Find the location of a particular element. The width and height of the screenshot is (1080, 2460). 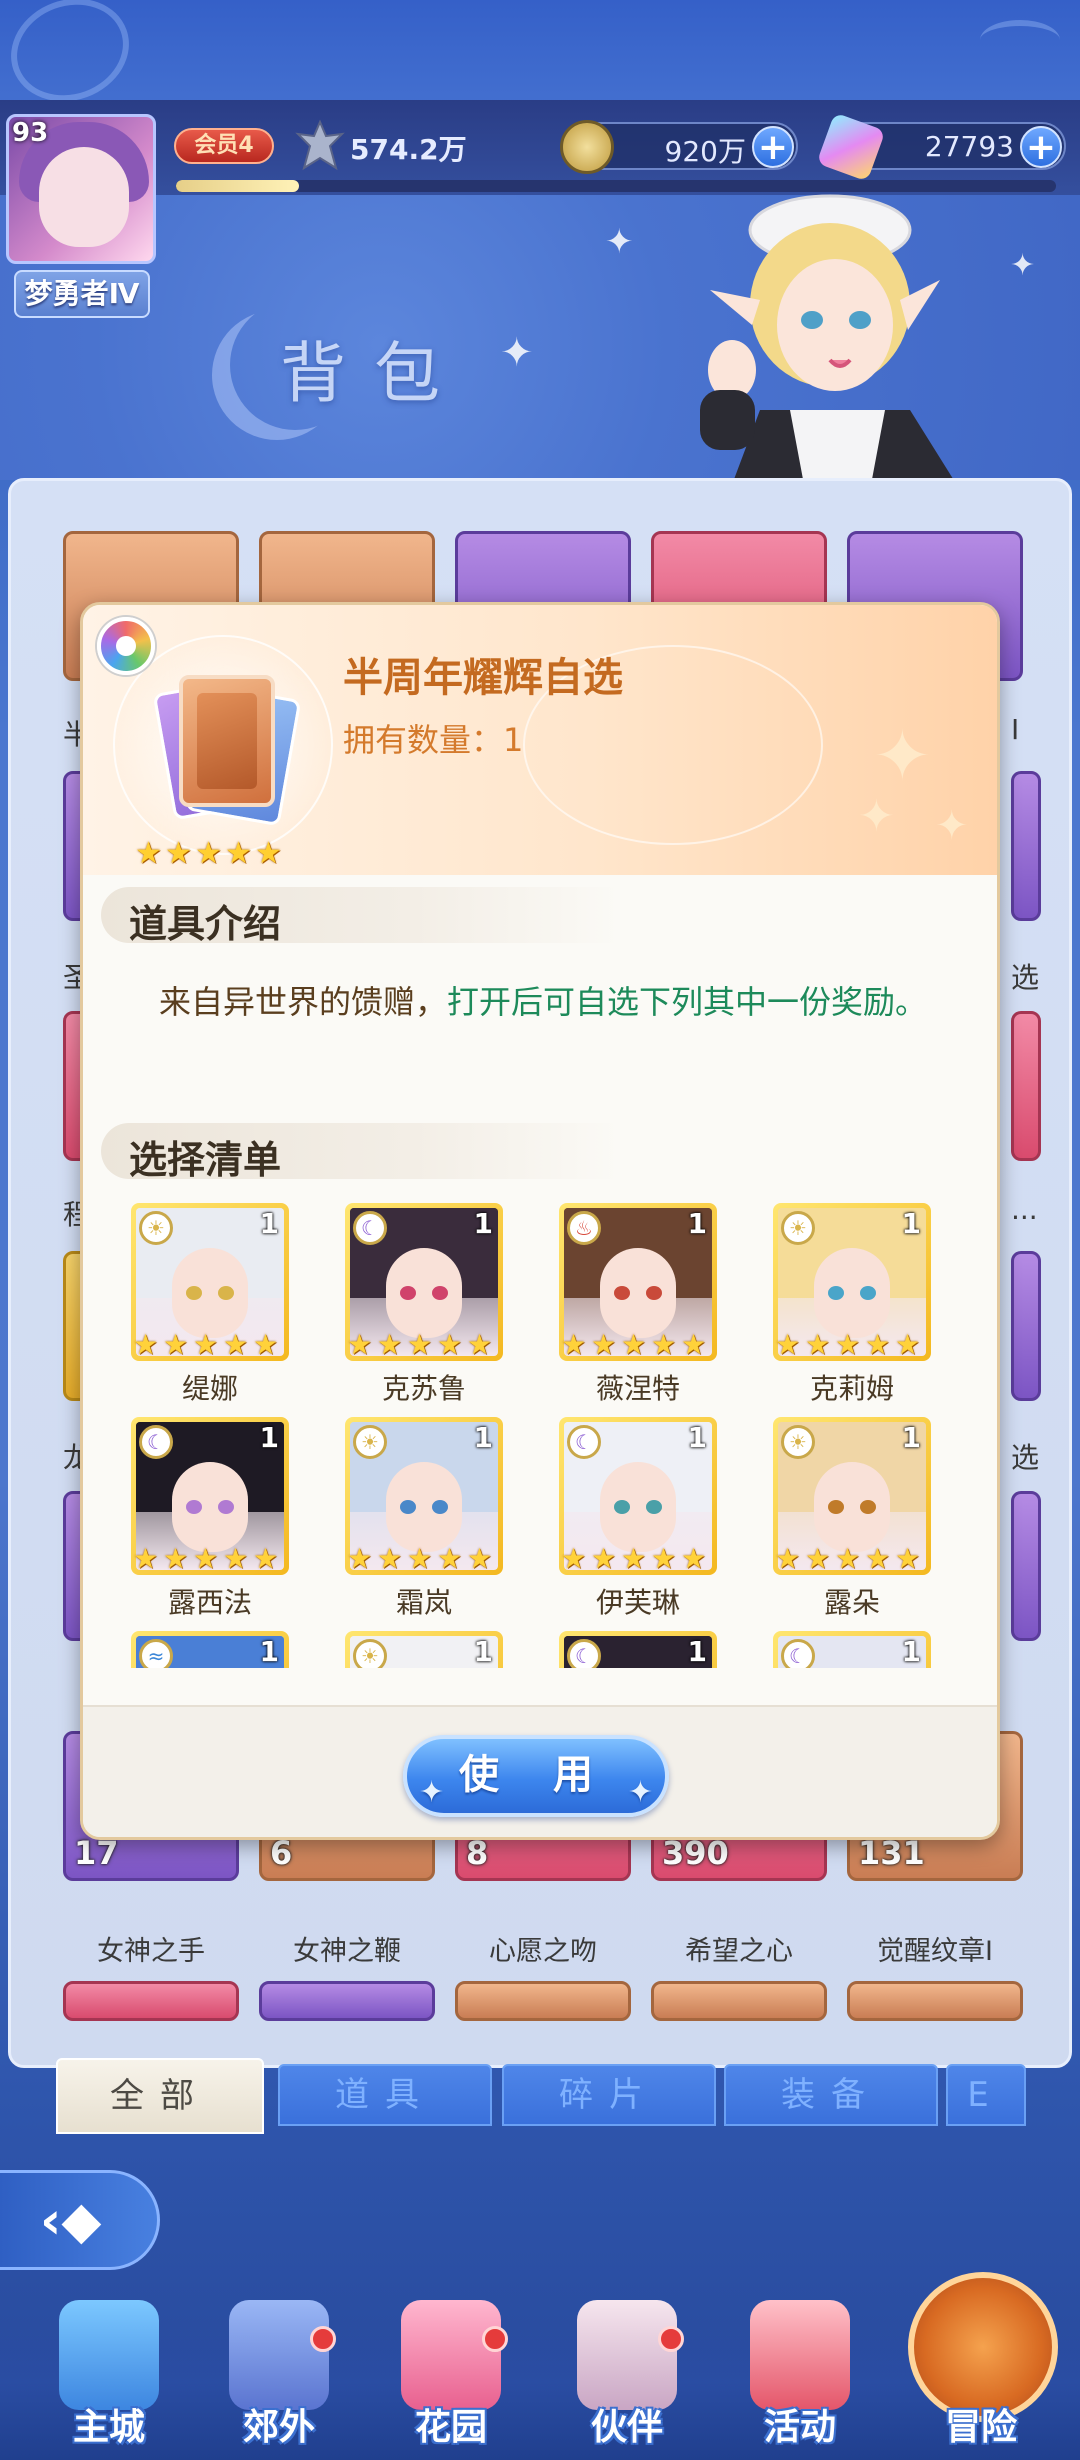

reward-name: 克苏鲁 is located at coordinates (423, 1388).